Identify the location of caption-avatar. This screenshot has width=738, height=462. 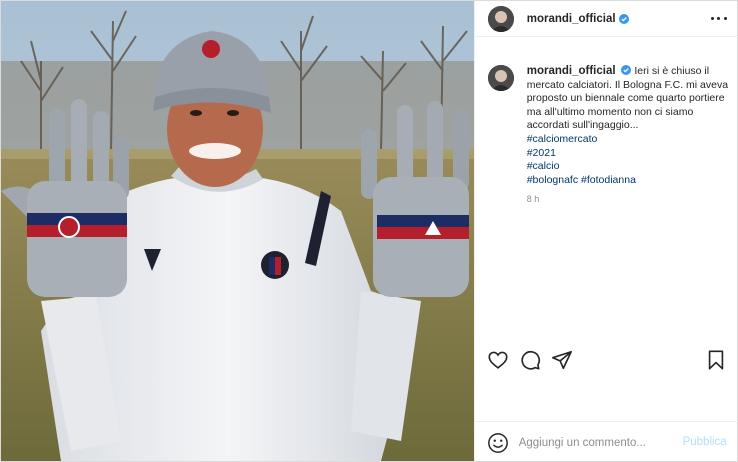
(500, 78).